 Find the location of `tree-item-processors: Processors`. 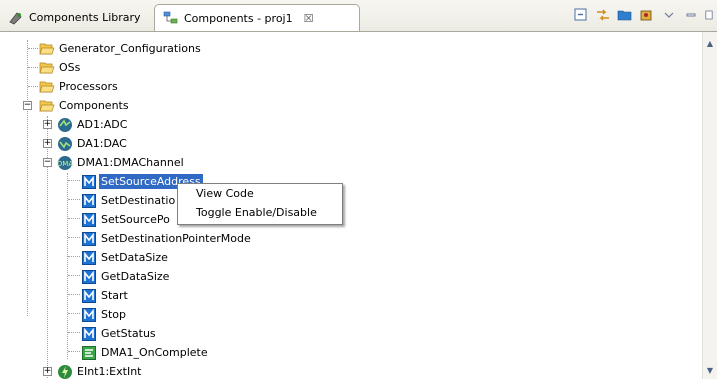

tree-item-processors: Processors is located at coordinates (78, 86).